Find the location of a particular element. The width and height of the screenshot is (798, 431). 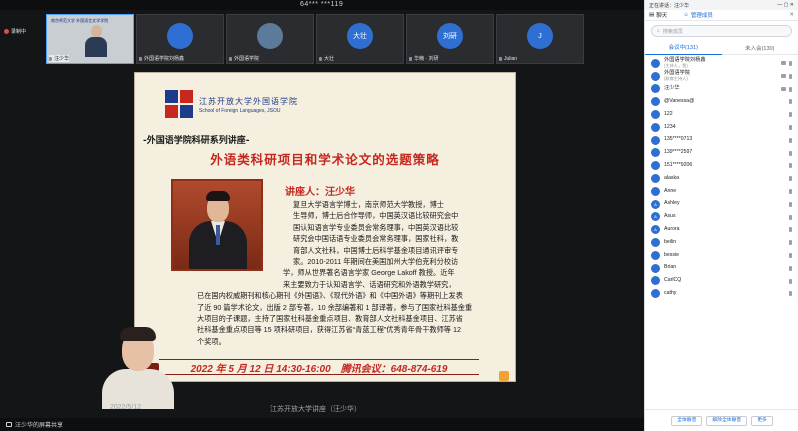

list-item: 135****0713 is located at coordinates (721, 140).